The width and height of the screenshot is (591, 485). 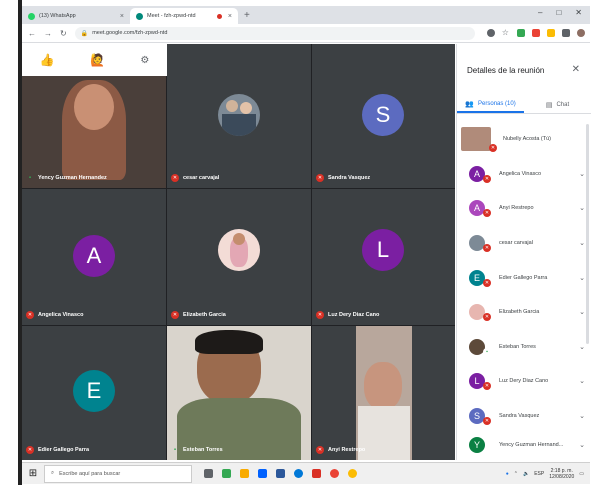 I want to click on avatar: A, so click(x=94, y=256).